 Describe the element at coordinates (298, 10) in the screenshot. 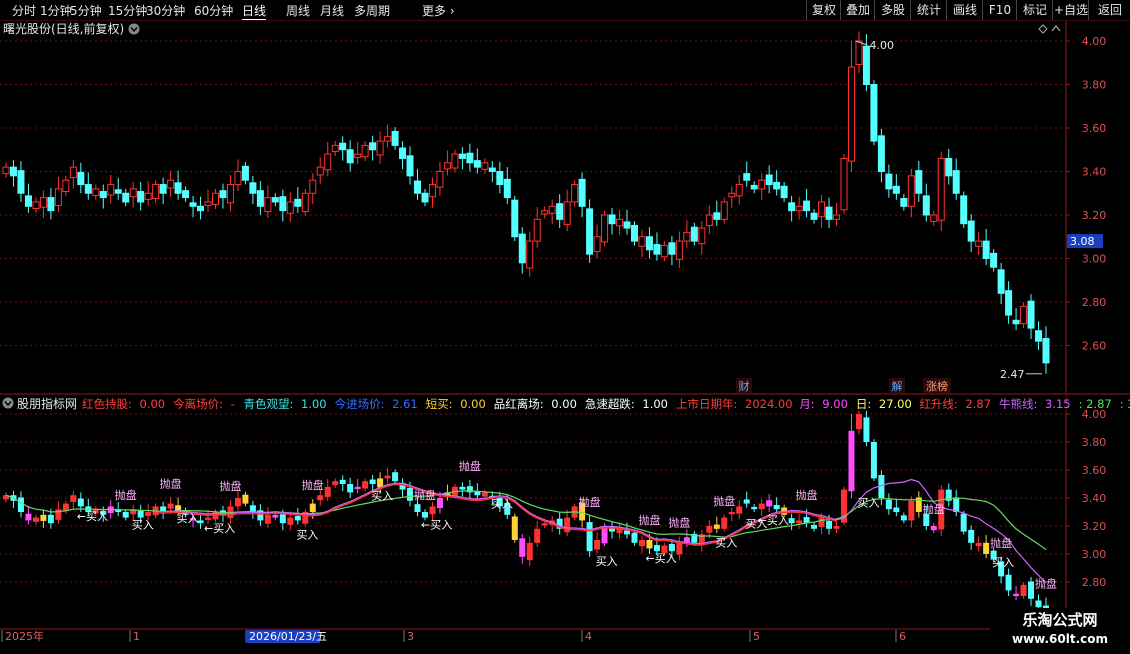

I see `timeframe-7: 周线` at that location.